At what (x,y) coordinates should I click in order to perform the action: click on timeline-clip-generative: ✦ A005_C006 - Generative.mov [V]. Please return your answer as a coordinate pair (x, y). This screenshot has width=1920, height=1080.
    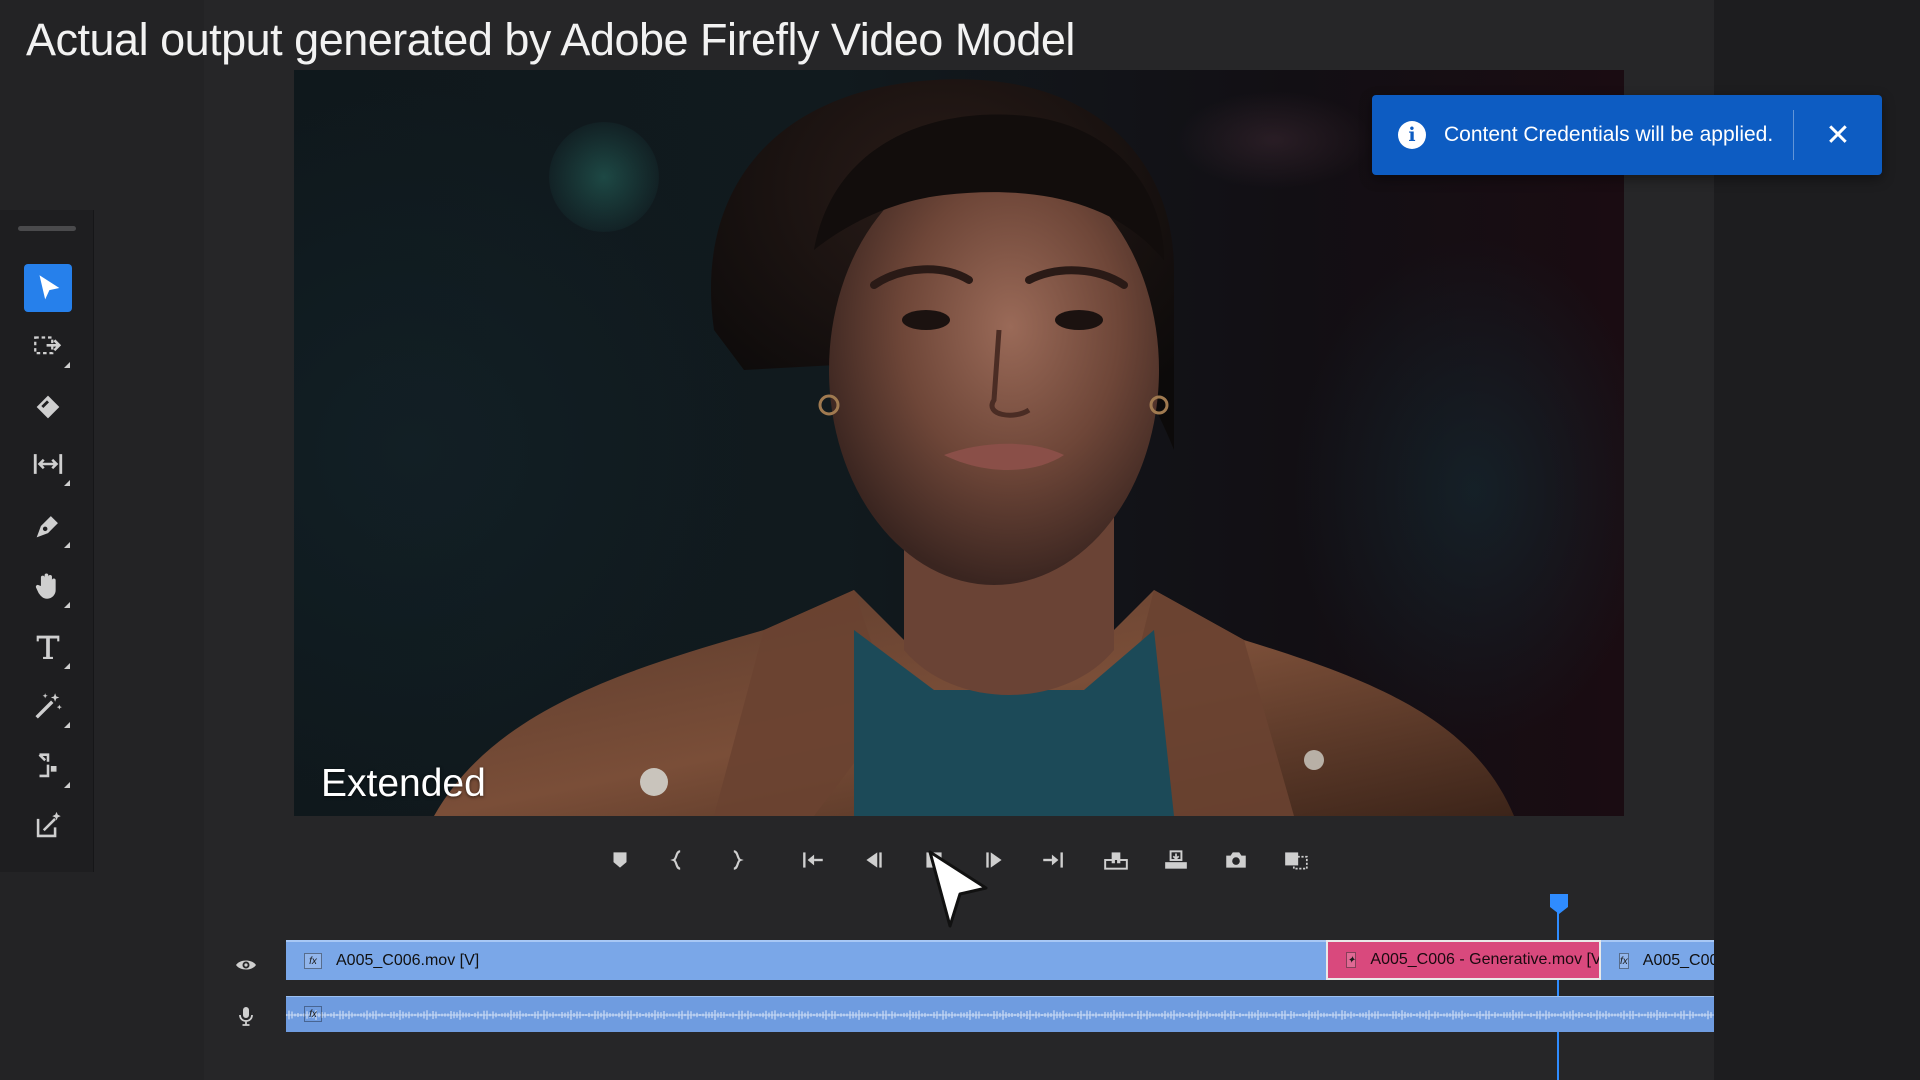
    Looking at the image, I should click on (1463, 960).